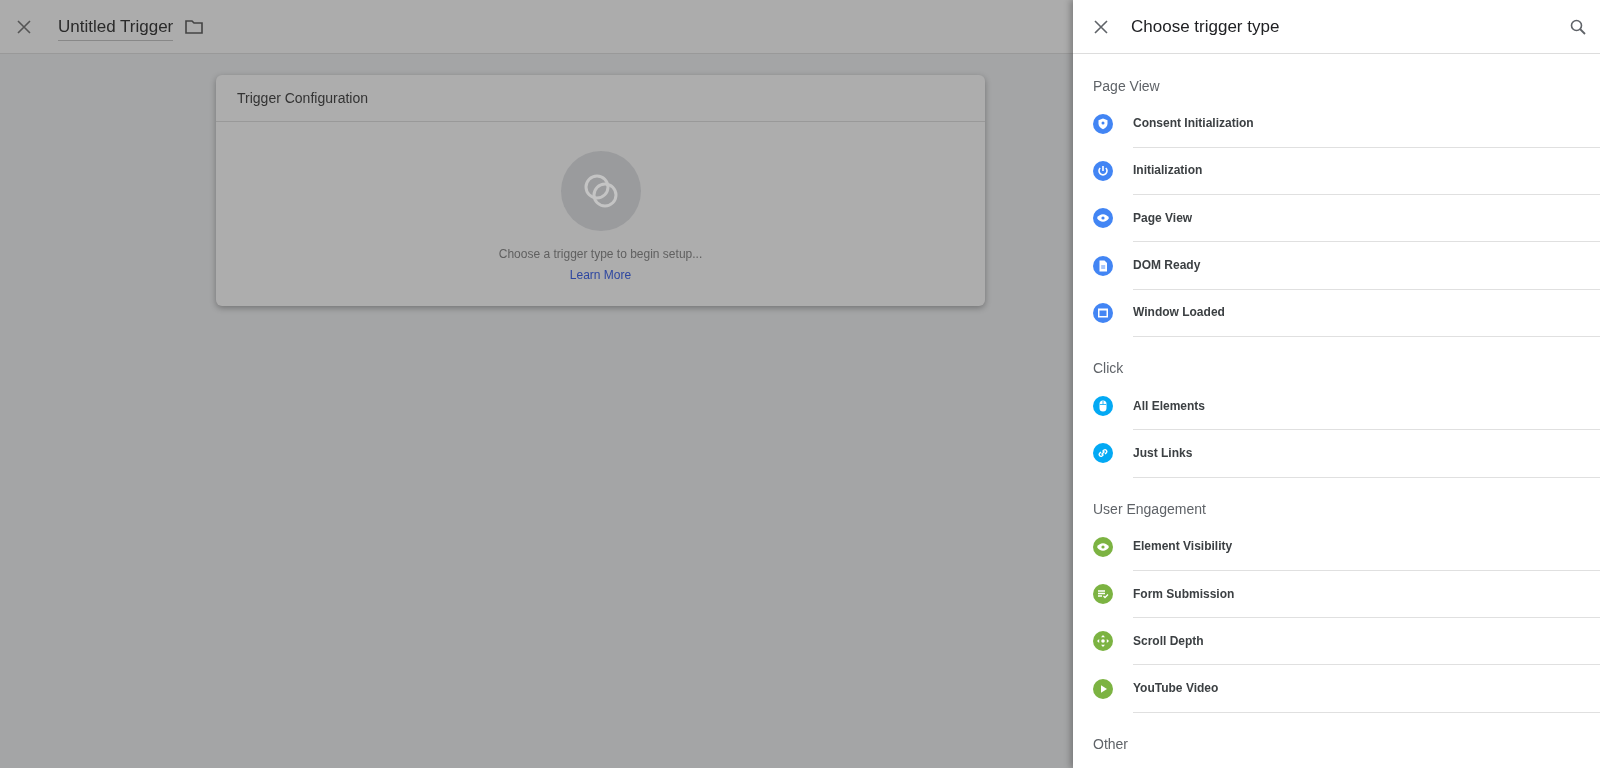 The width and height of the screenshot is (1600, 768). I want to click on trigger-configuration-card: Trigger Configuration Choose a trigger type to begin setup... Learn More, so click(600, 190).